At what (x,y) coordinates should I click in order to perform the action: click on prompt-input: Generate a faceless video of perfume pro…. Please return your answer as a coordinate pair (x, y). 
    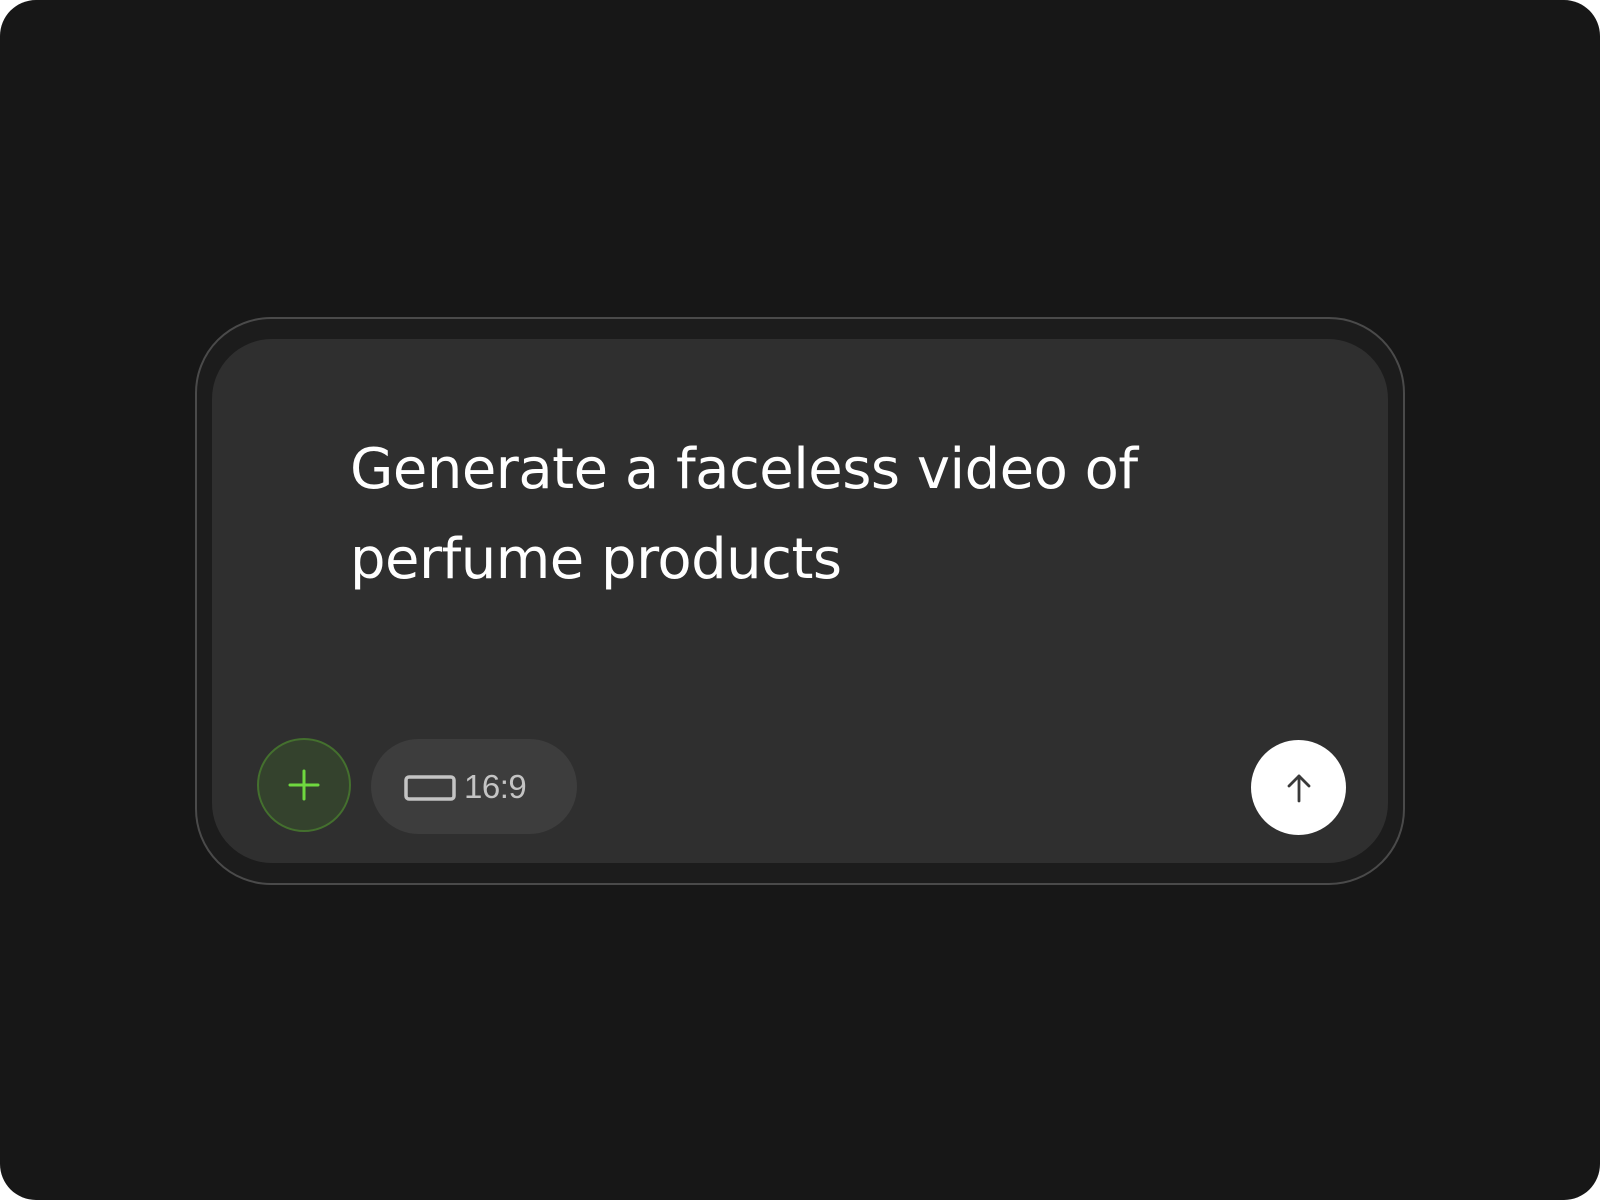
    Looking at the image, I should click on (780, 515).